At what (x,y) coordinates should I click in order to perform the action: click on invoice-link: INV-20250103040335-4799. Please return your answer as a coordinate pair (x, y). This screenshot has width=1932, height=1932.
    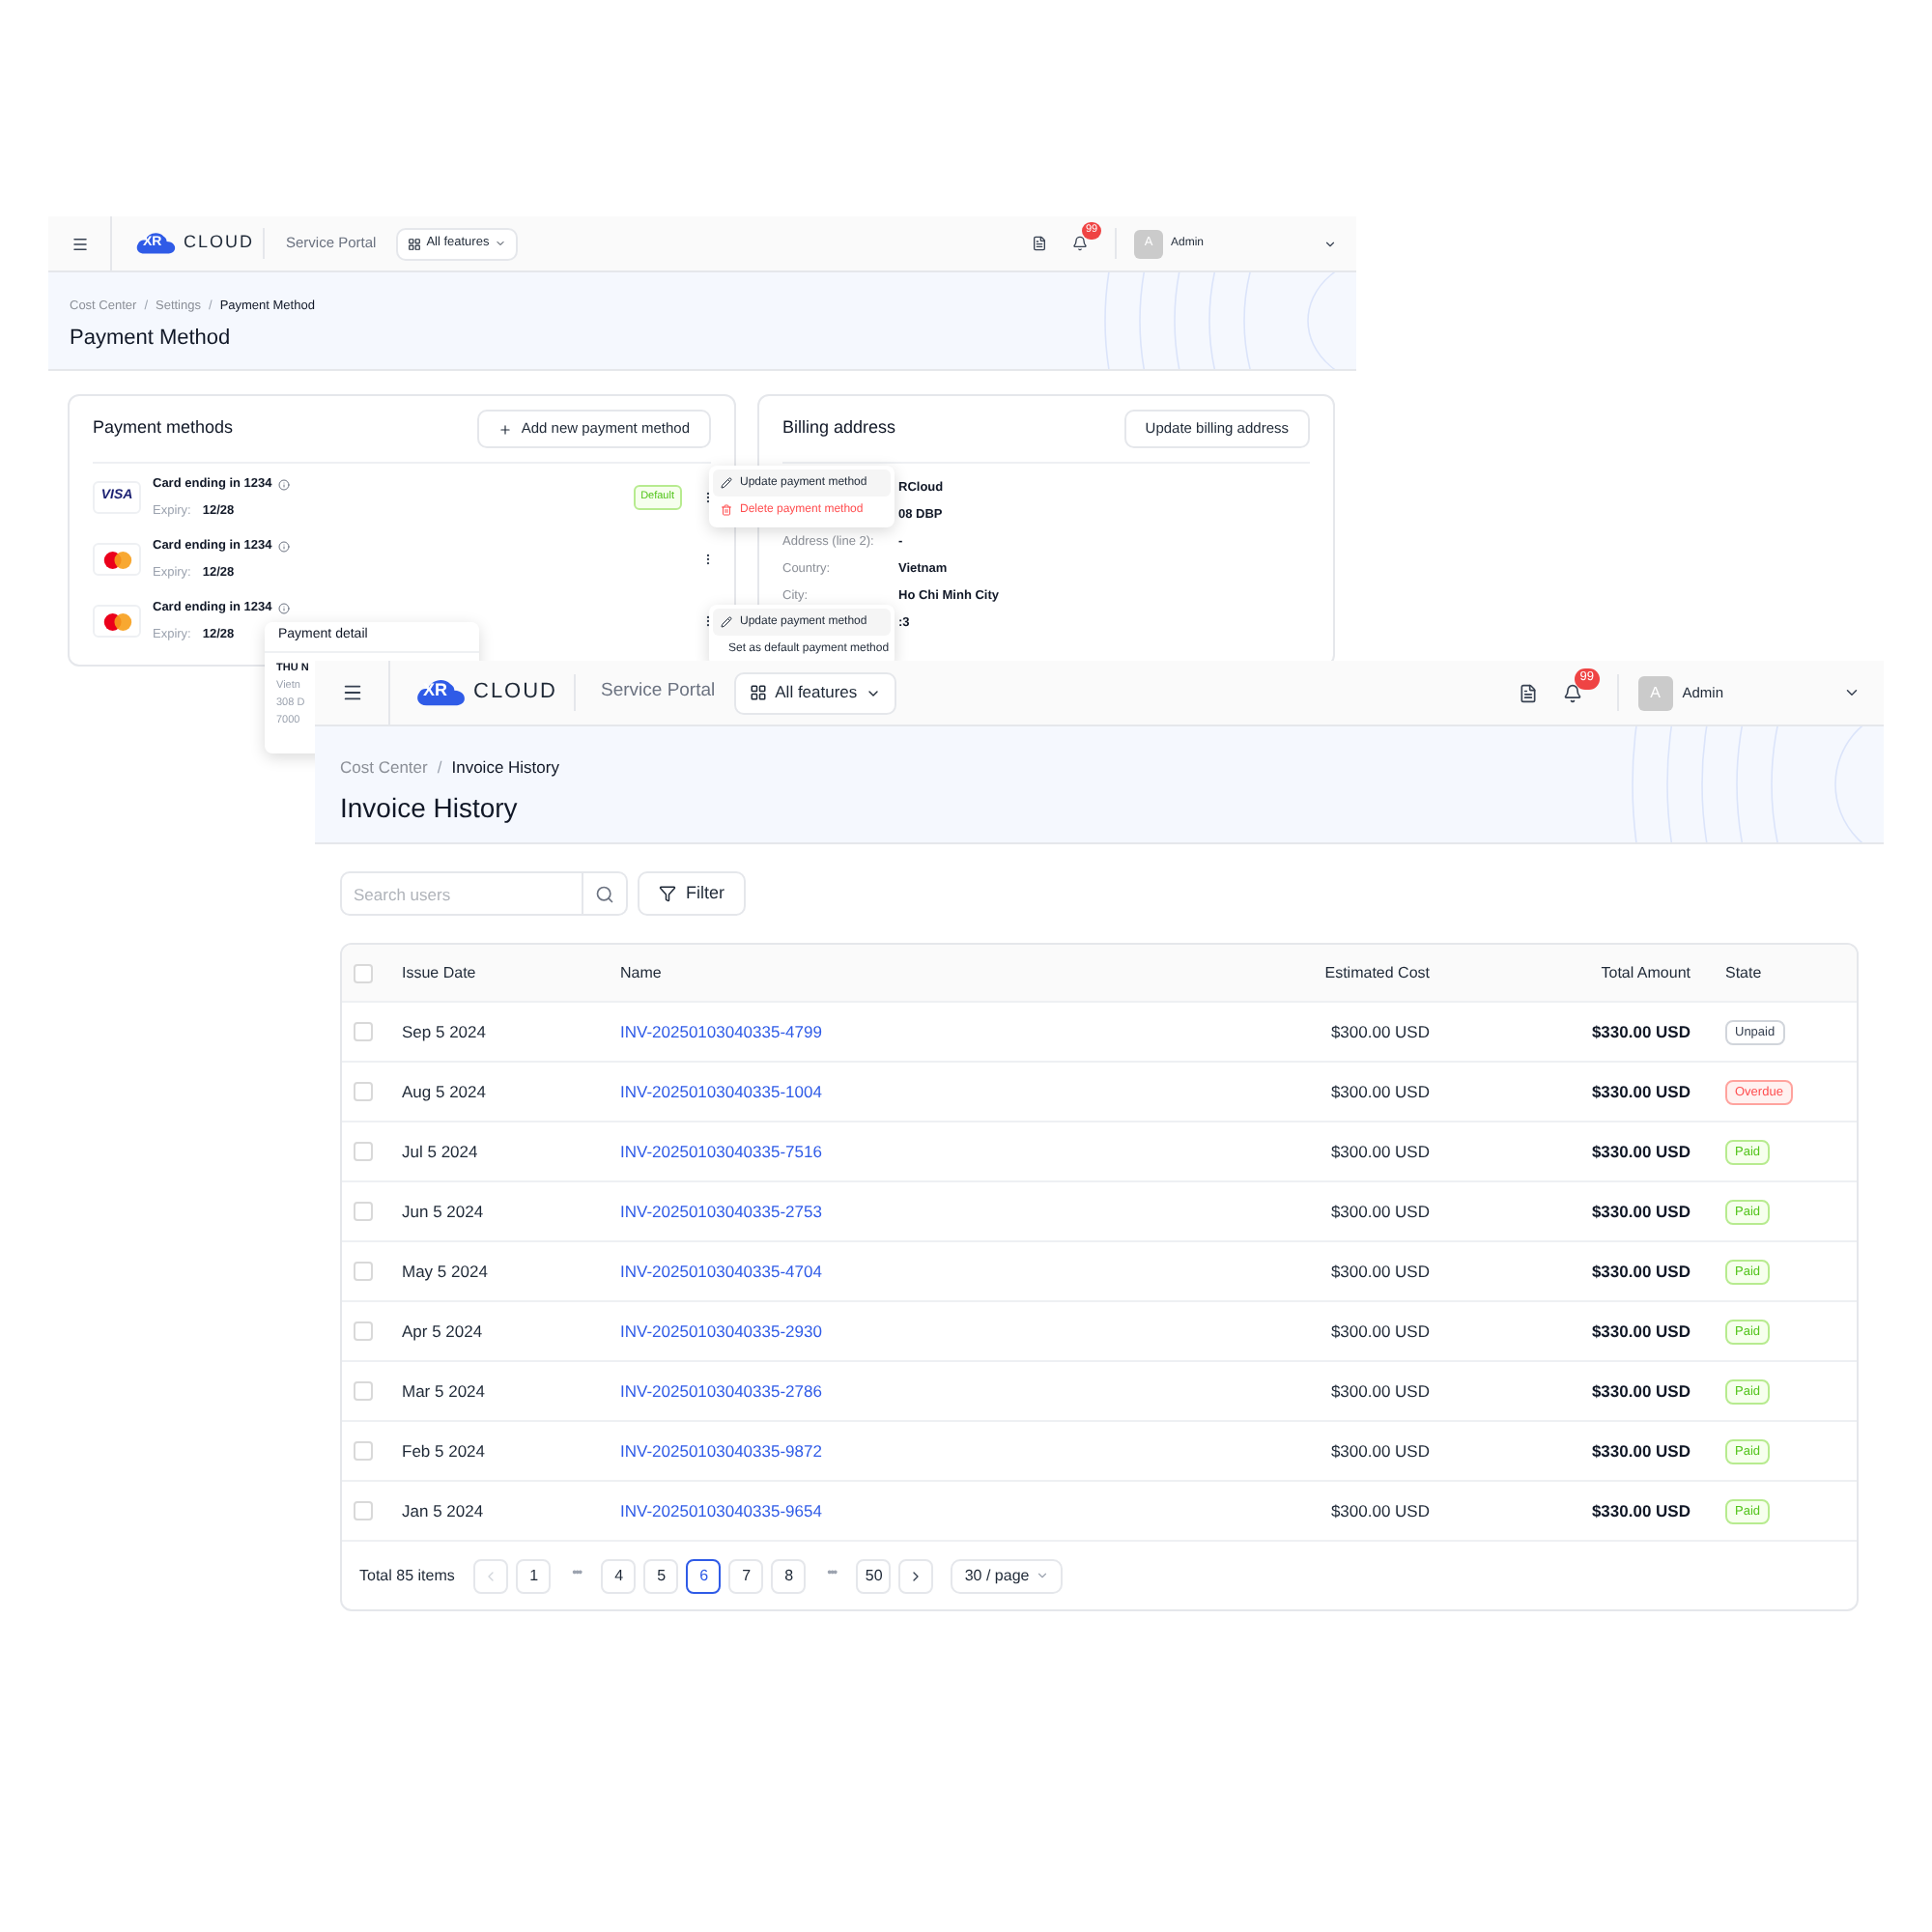
    Looking at the image, I should click on (721, 1031).